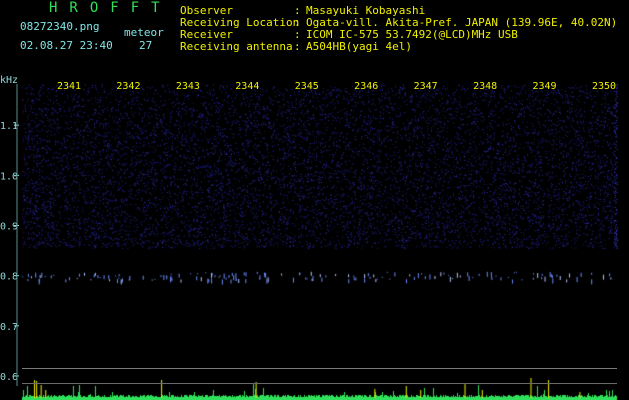 The width and height of the screenshot is (629, 400). Describe the element at coordinates (604, 86) in the screenshot. I see `x-tick-label: 2350` at that location.